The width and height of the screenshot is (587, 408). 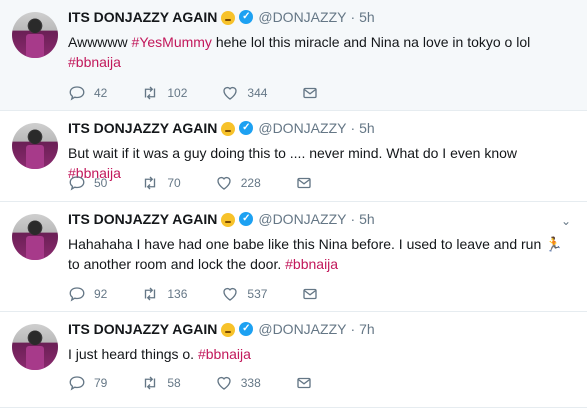 What do you see at coordinates (164, 294) in the screenshot?
I see `retweet-button: 136` at bounding box center [164, 294].